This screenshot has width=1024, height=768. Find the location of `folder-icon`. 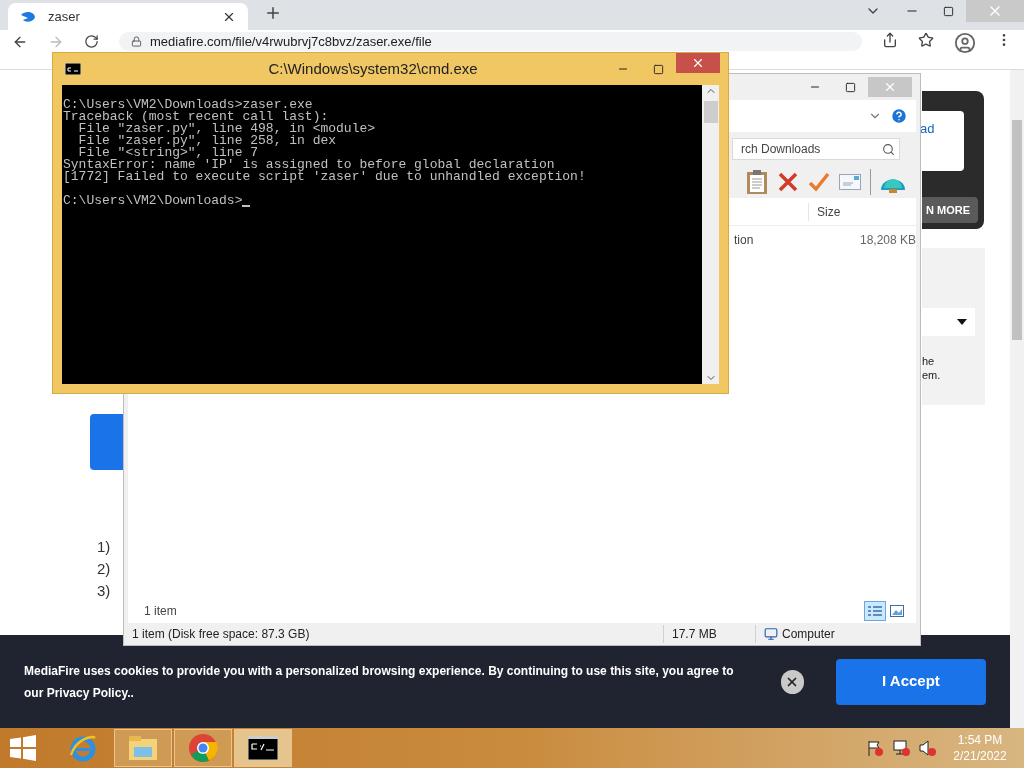

folder-icon is located at coordinates (143, 748).